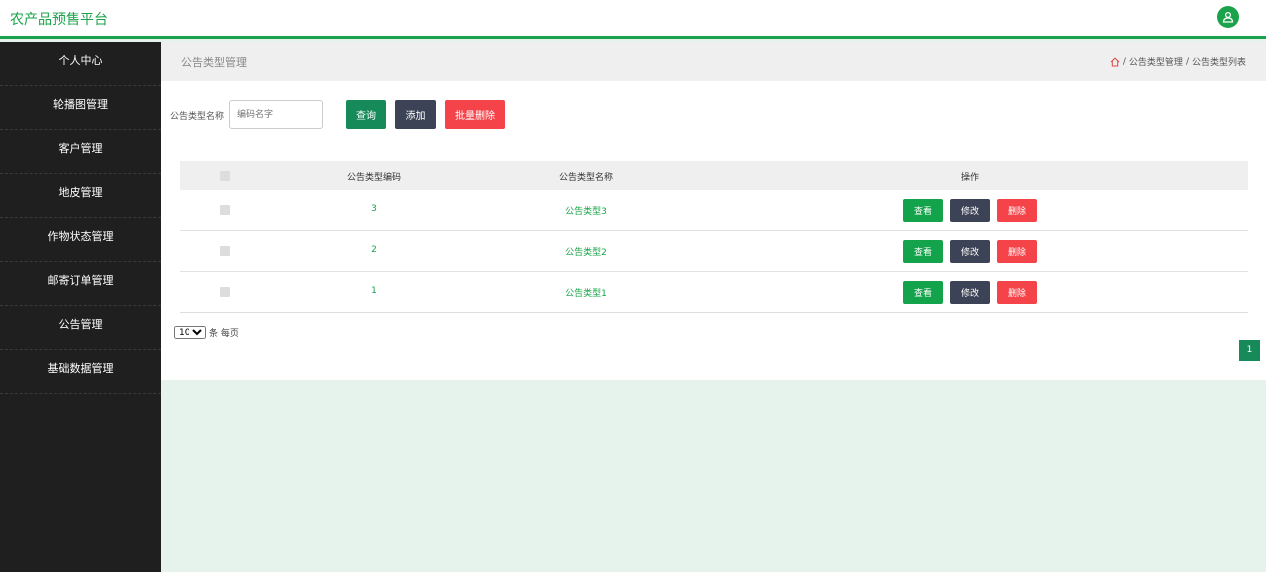 The width and height of the screenshot is (1266, 572). What do you see at coordinates (80, 328) in the screenshot?
I see `sidebar-item-announcements: 公告管理` at bounding box center [80, 328].